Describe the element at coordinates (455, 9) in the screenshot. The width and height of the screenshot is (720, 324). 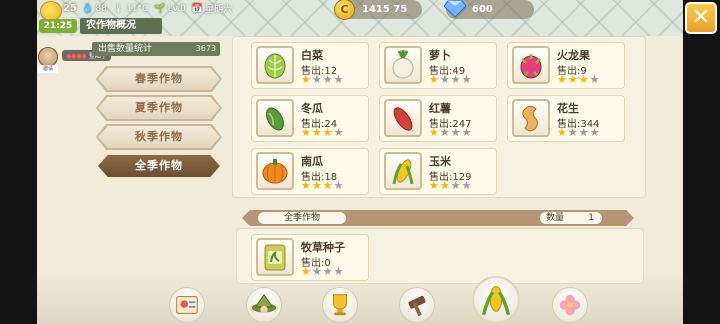
I see `diamond-icon` at that location.